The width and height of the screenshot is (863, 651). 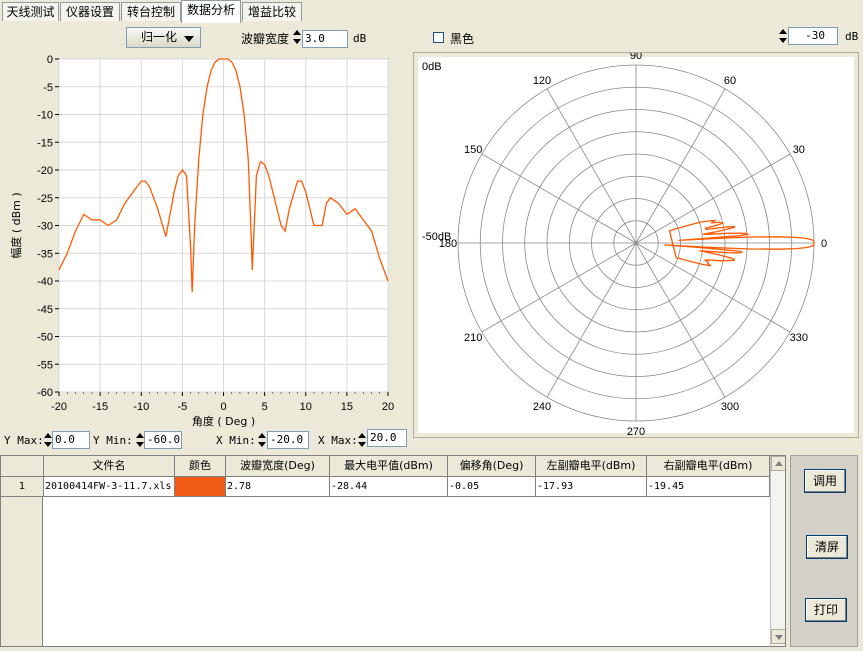 I want to click on normalize-dropdown: 归一化, so click(x=163, y=37).